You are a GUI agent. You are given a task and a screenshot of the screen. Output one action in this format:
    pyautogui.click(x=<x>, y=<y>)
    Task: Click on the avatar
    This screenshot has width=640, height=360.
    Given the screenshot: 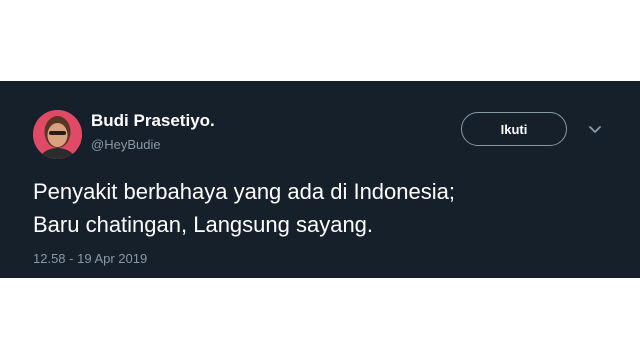 What is the action you would take?
    pyautogui.click(x=57, y=134)
    